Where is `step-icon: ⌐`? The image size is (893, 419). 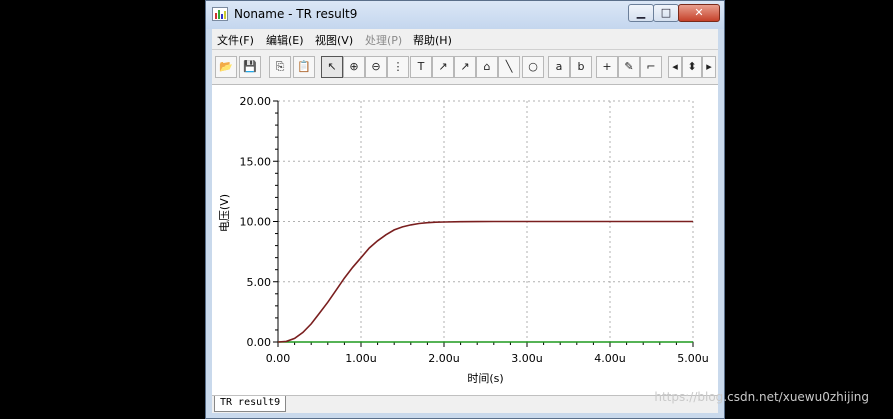 step-icon: ⌐ is located at coordinates (651, 66).